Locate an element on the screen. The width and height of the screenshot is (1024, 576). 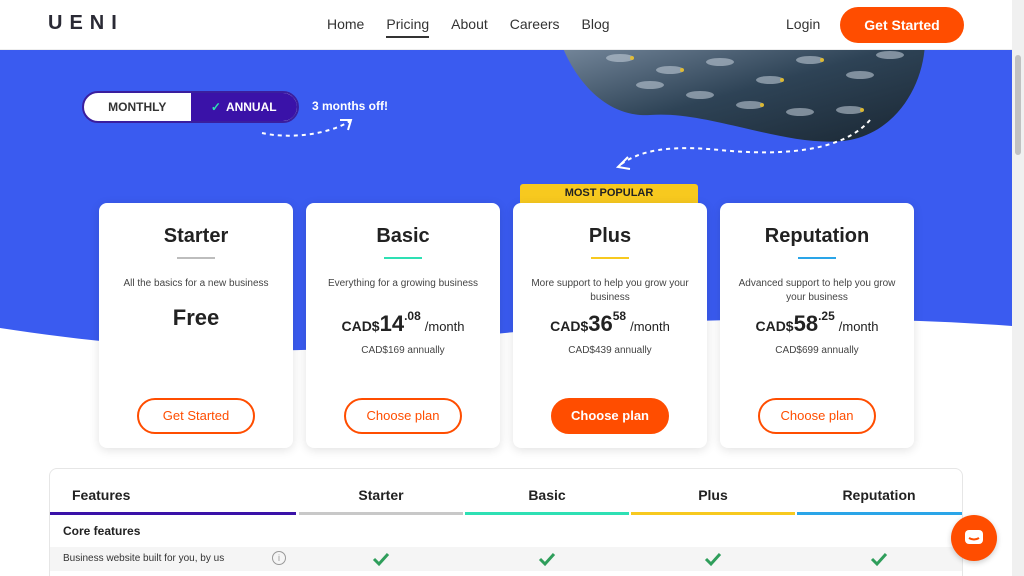
features-header-row: Features Starter Basic Plus Reputation is located at coordinates (506, 492).